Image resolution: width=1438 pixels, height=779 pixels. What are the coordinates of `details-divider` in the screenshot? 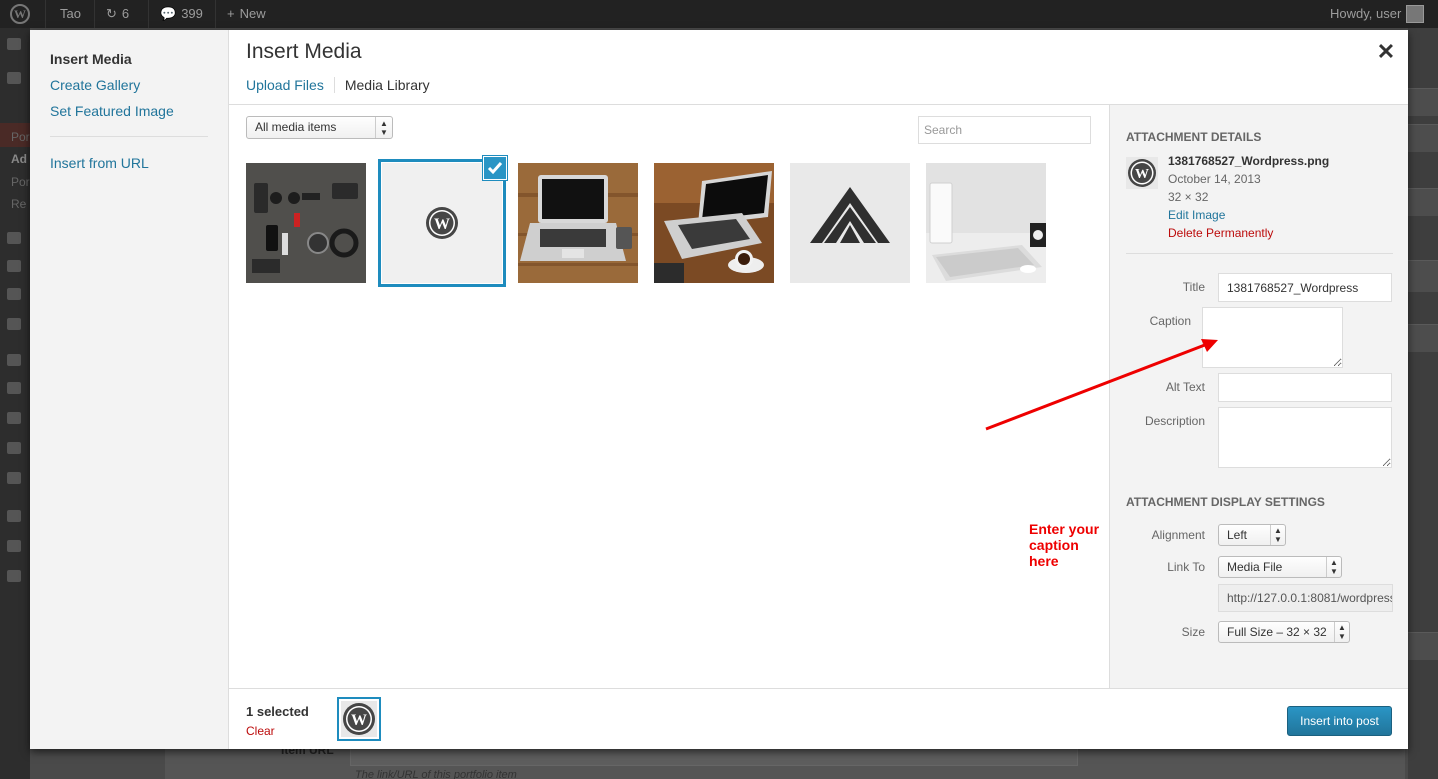 It's located at (1259, 253).